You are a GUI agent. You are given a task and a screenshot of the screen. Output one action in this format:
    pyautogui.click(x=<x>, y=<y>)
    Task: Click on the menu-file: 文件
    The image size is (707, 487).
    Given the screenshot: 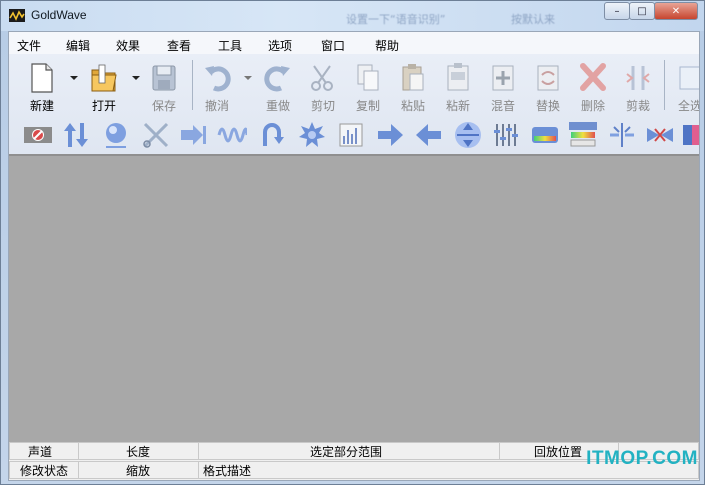 What is the action you would take?
    pyautogui.click(x=29, y=45)
    